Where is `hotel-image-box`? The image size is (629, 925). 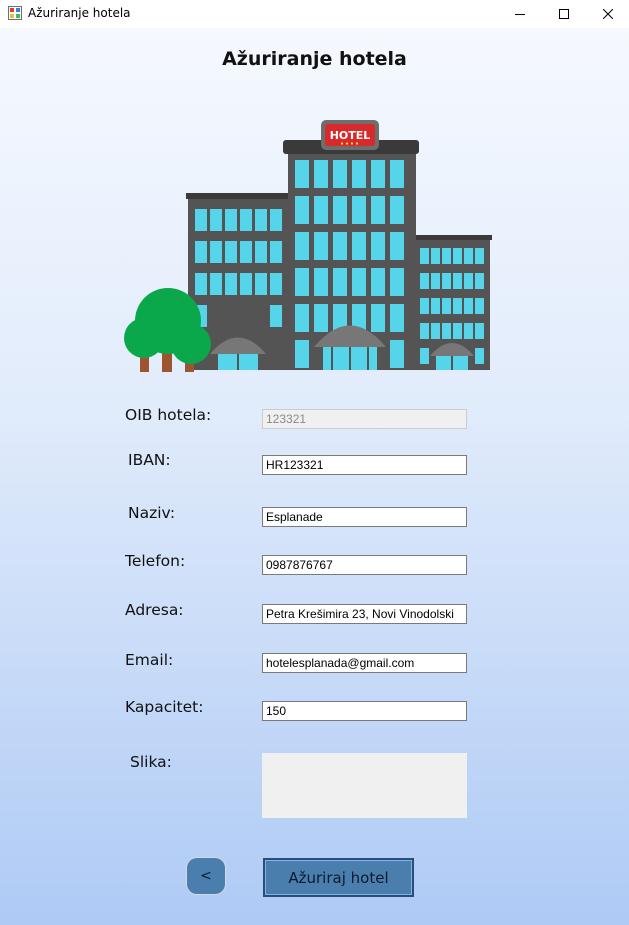
hotel-image-box is located at coordinates (364, 785).